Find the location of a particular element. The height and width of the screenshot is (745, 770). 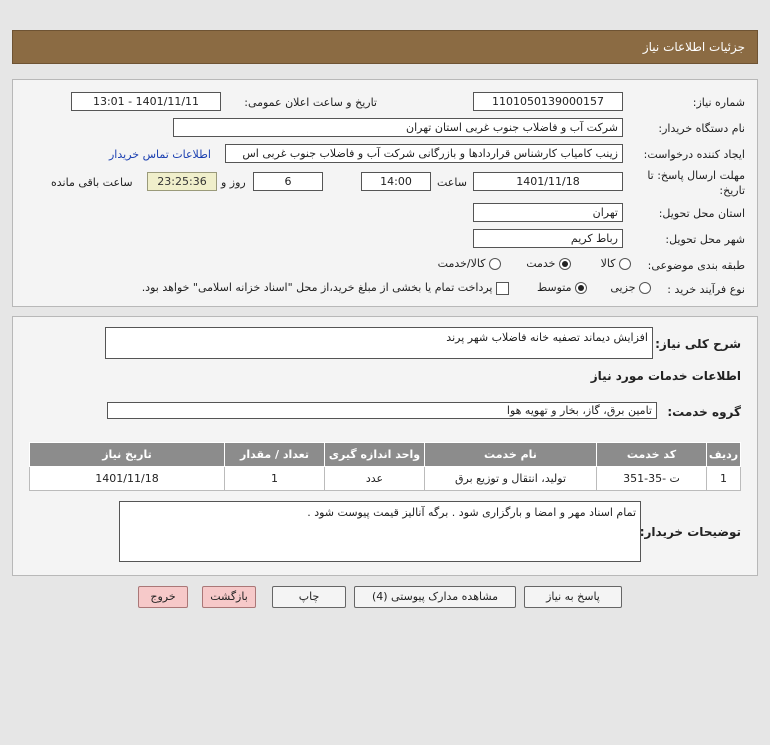

deadline-label: مهلت ارسال پاسخ: تا is located at coordinates (696, 175).